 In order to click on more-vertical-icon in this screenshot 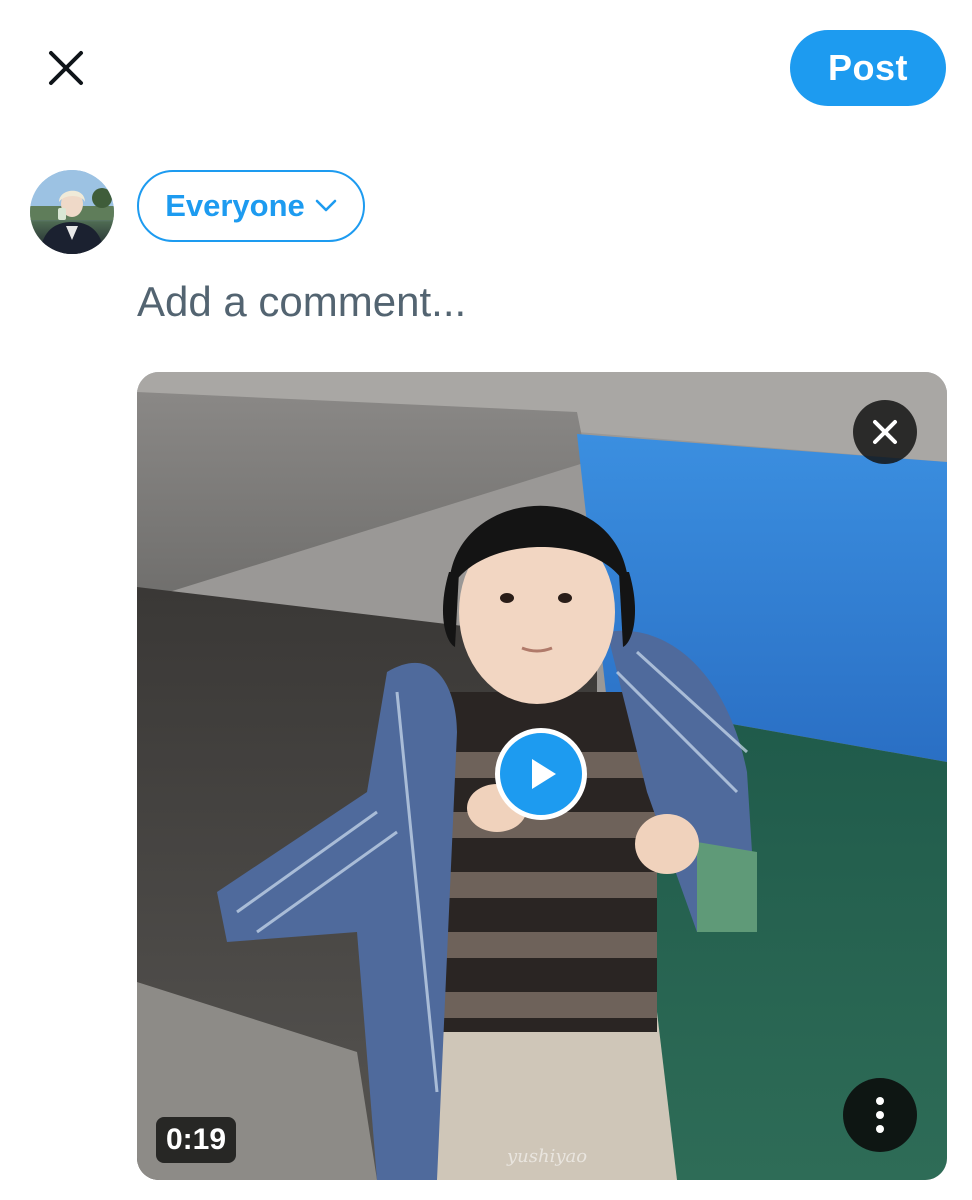, I will do `click(880, 1115)`.